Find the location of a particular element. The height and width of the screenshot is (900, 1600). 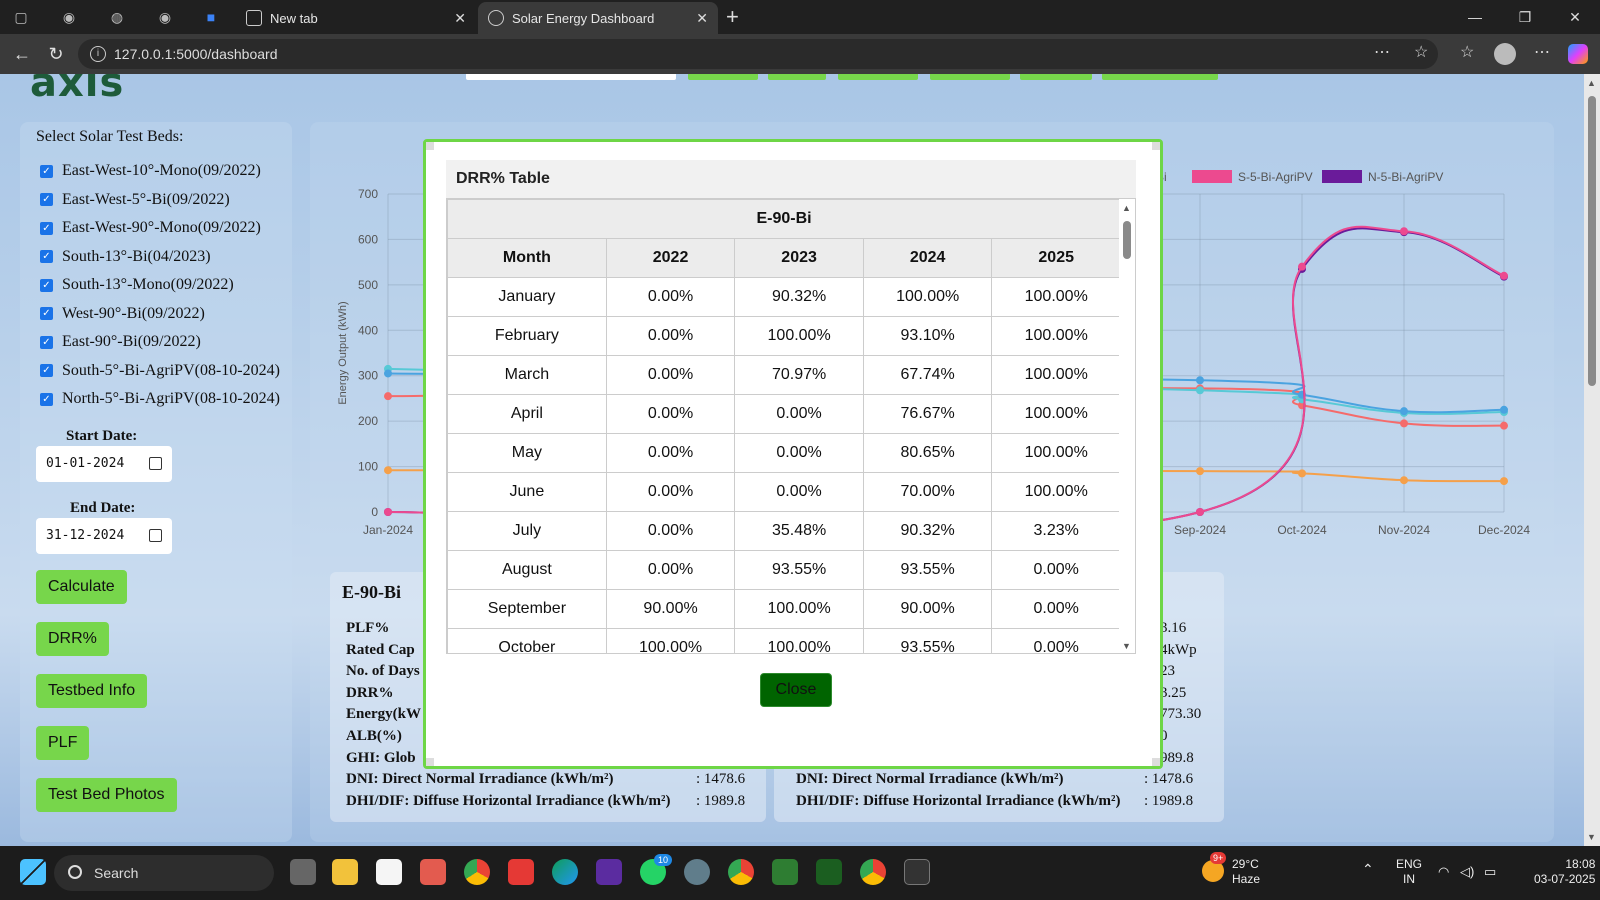

pinned-tab-globe-icon: ◍ is located at coordinates (117, 17).